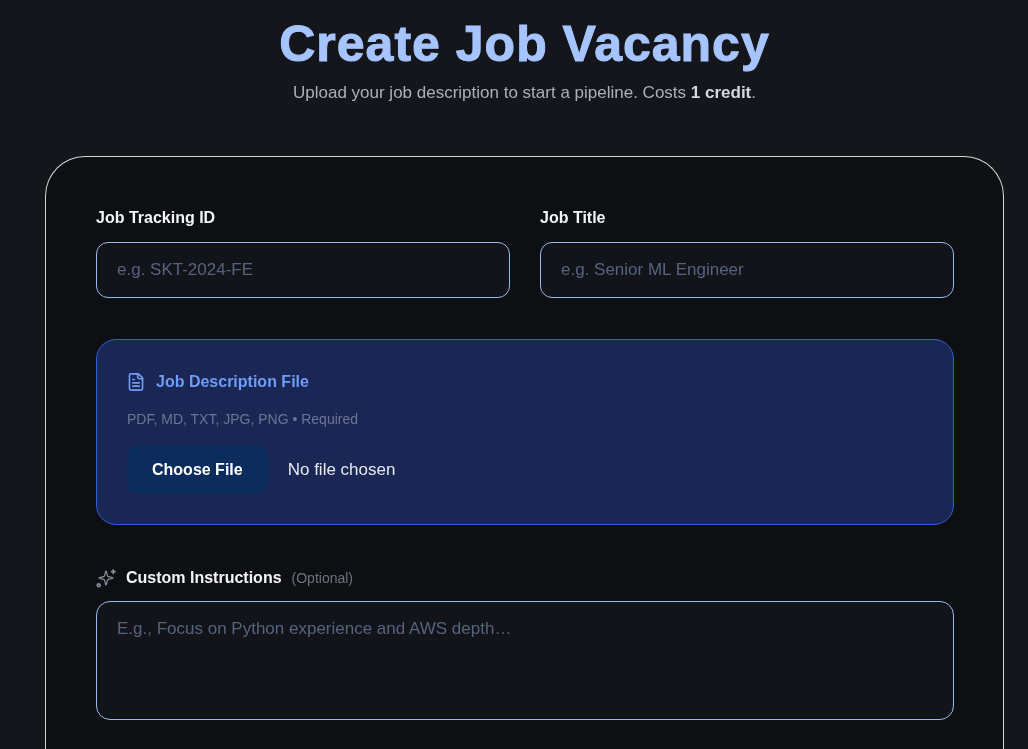  I want to click on instructions-label: Custom Instructions, so click(204, 578).